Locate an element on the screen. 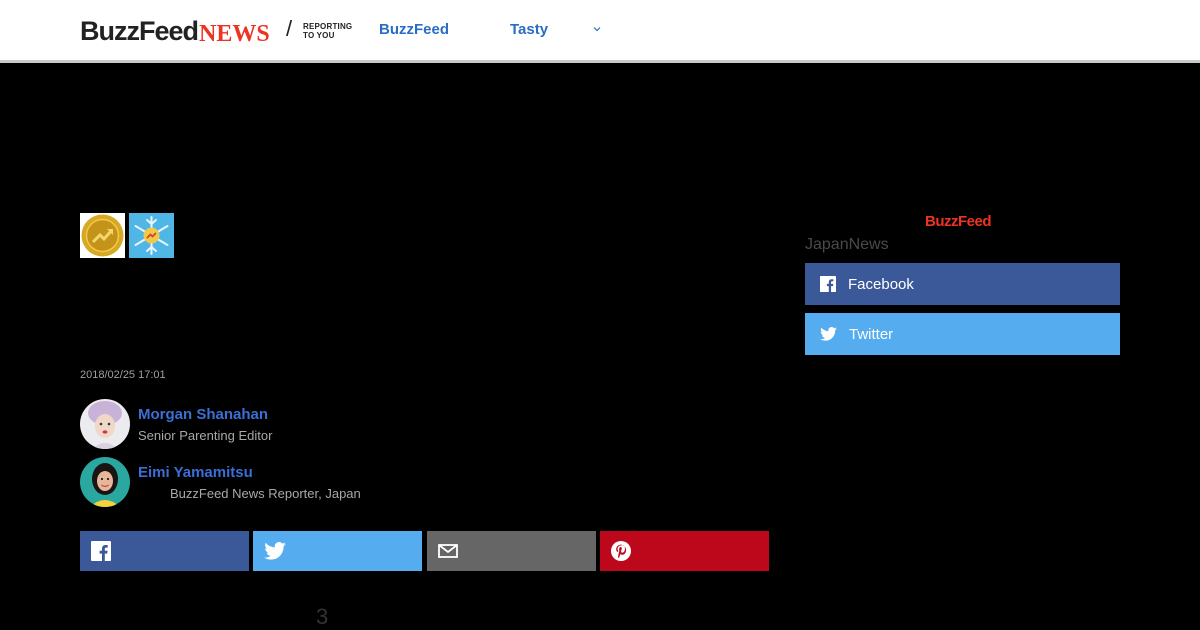  tagline-line-1: REPORTING is located at coordinates (328, 26).